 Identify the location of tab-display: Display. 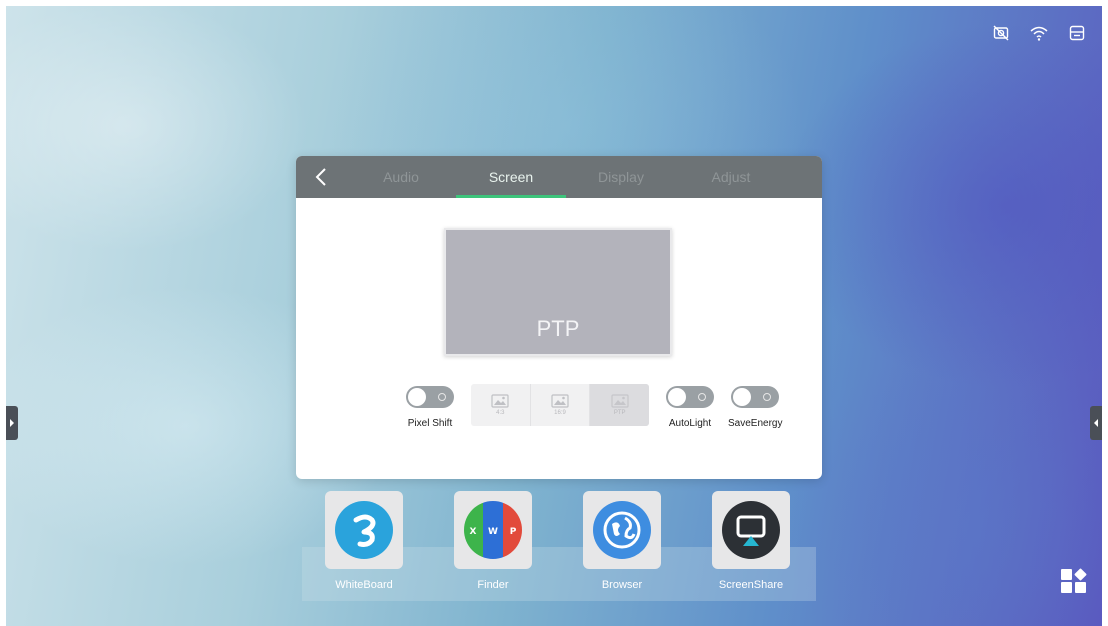
(621, 177).